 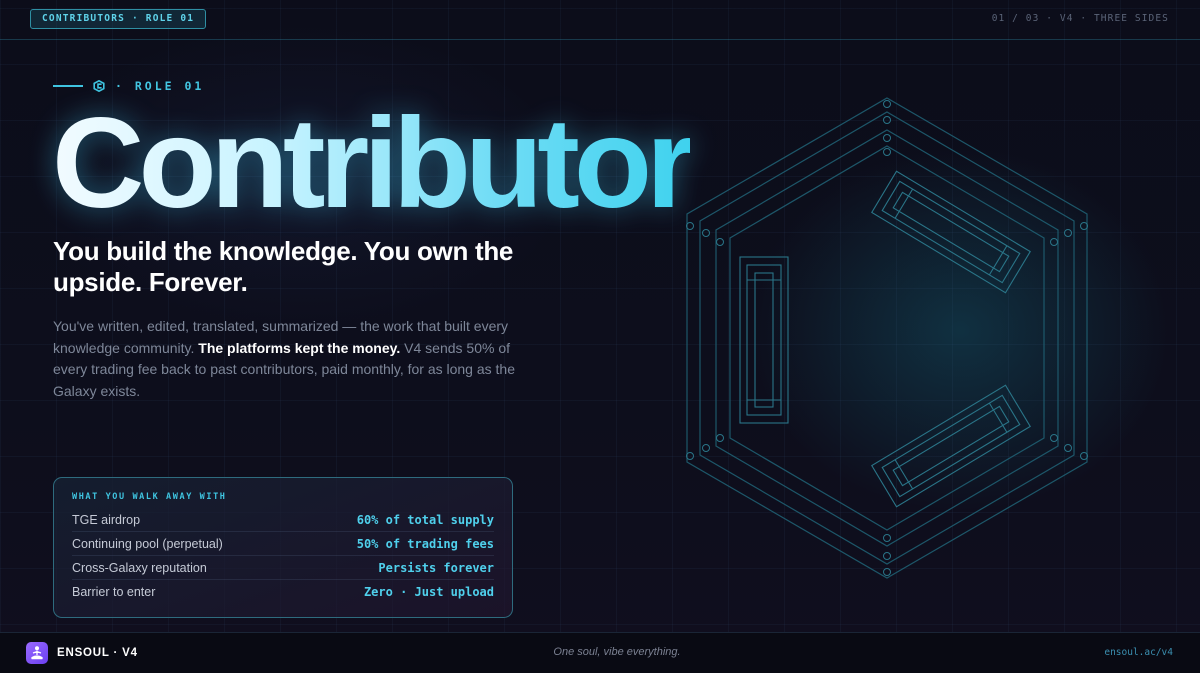 What do you see at coordinates (283, 568) in the screenshot?
I see `benefit-row: Cross-Galaxy reputation Persists forever` at bounding box center [283, 568].